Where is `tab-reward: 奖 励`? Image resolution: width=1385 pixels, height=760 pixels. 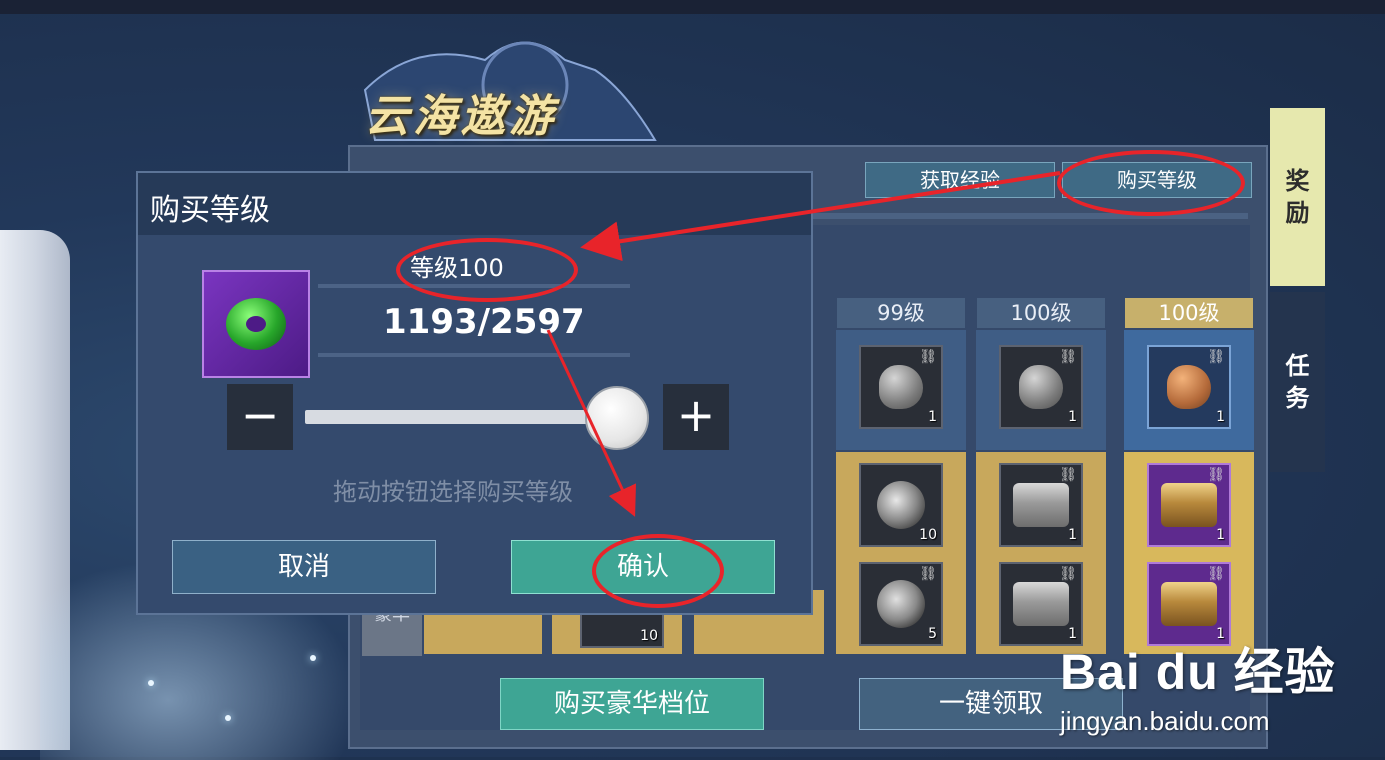 tab-reward: 奖 励 is located at coordinates (1297, 197).